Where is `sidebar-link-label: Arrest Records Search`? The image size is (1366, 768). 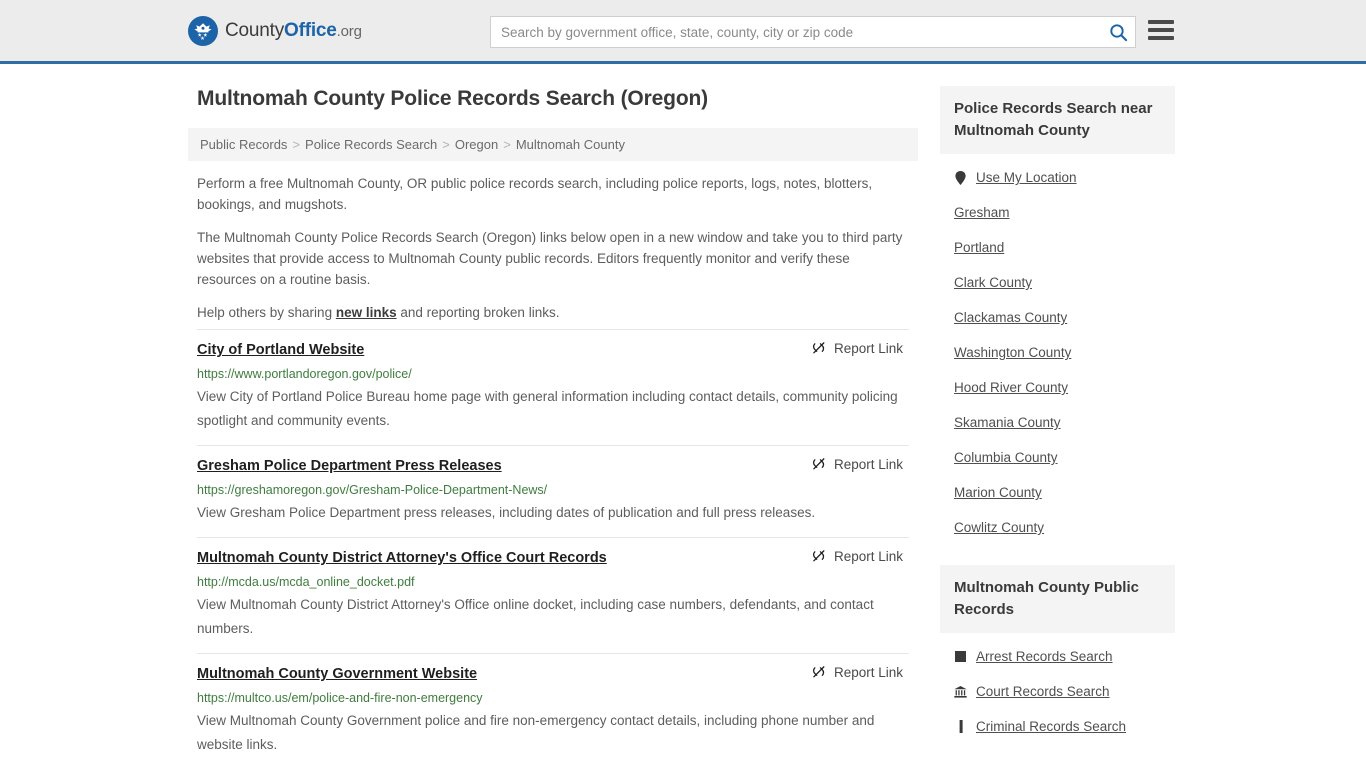 sidebar-link-label: Arrest Records Search is located at coordinates (1044, 656).